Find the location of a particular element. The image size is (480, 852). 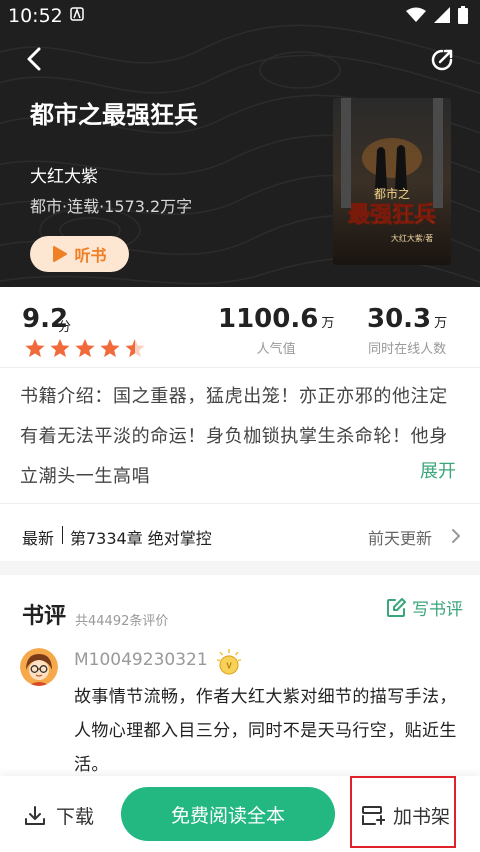

free-read-button: 免费阅读全本 is located at coordinates (228, 814).